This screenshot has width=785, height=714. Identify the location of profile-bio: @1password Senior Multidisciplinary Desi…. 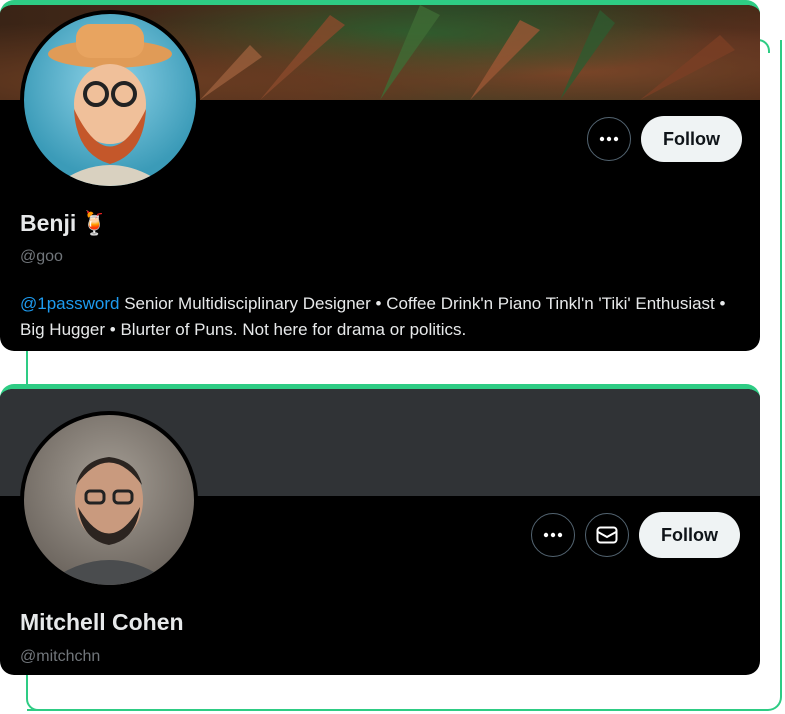
(385, 317).